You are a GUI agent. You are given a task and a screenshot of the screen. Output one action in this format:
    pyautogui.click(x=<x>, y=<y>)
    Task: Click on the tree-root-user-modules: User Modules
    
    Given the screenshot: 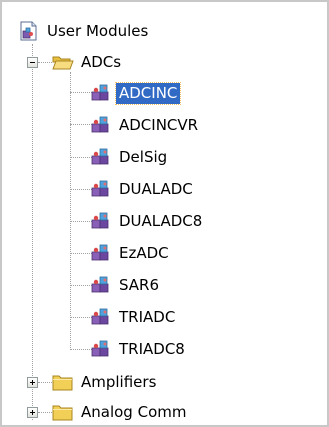 What is the action you would take?
    pyautogui.click(x=84, y=31)
    